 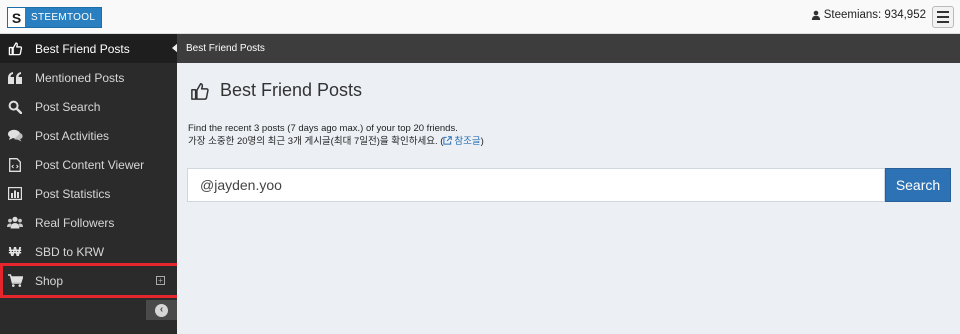 I want to click on sidebar-item-label: Best Friend Posts, so click(x=82, y=48).